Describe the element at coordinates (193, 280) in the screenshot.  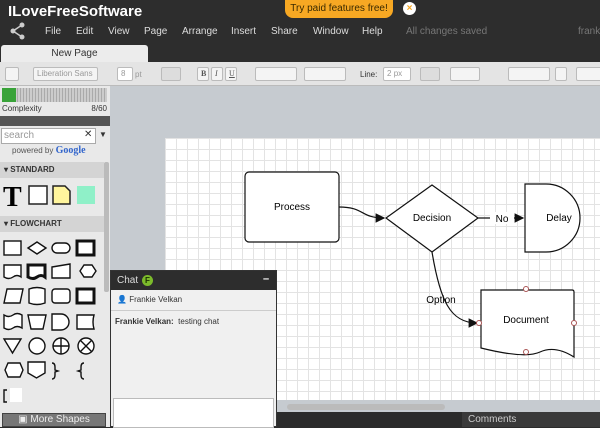
I see `chat-header: Chat` at that location.